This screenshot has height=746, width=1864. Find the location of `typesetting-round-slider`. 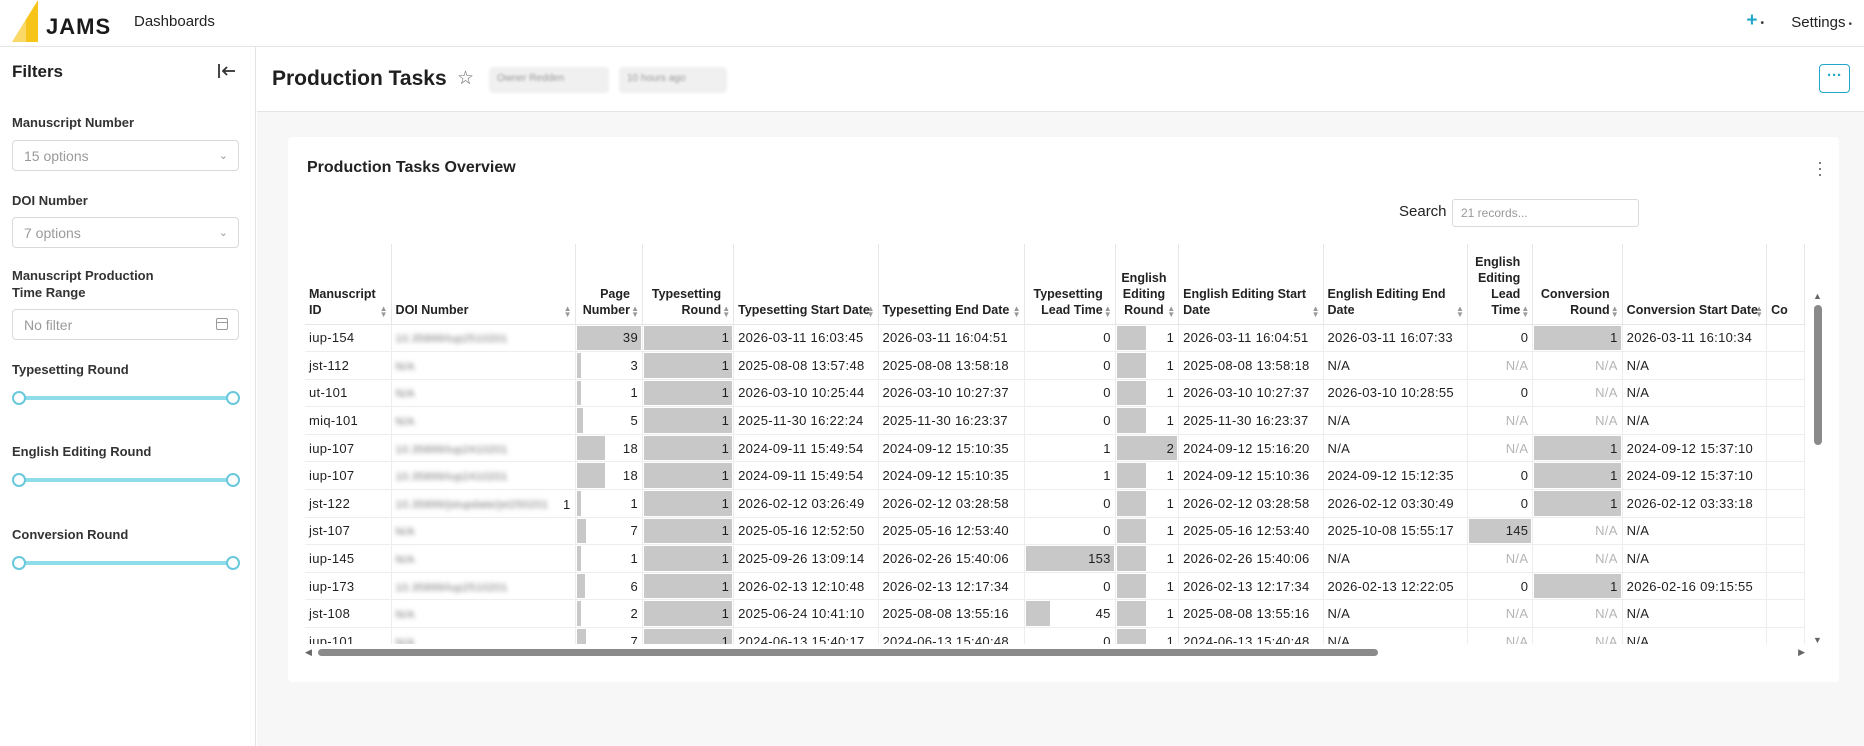

typesetting-round-slider is located at coordinates (126, 398).